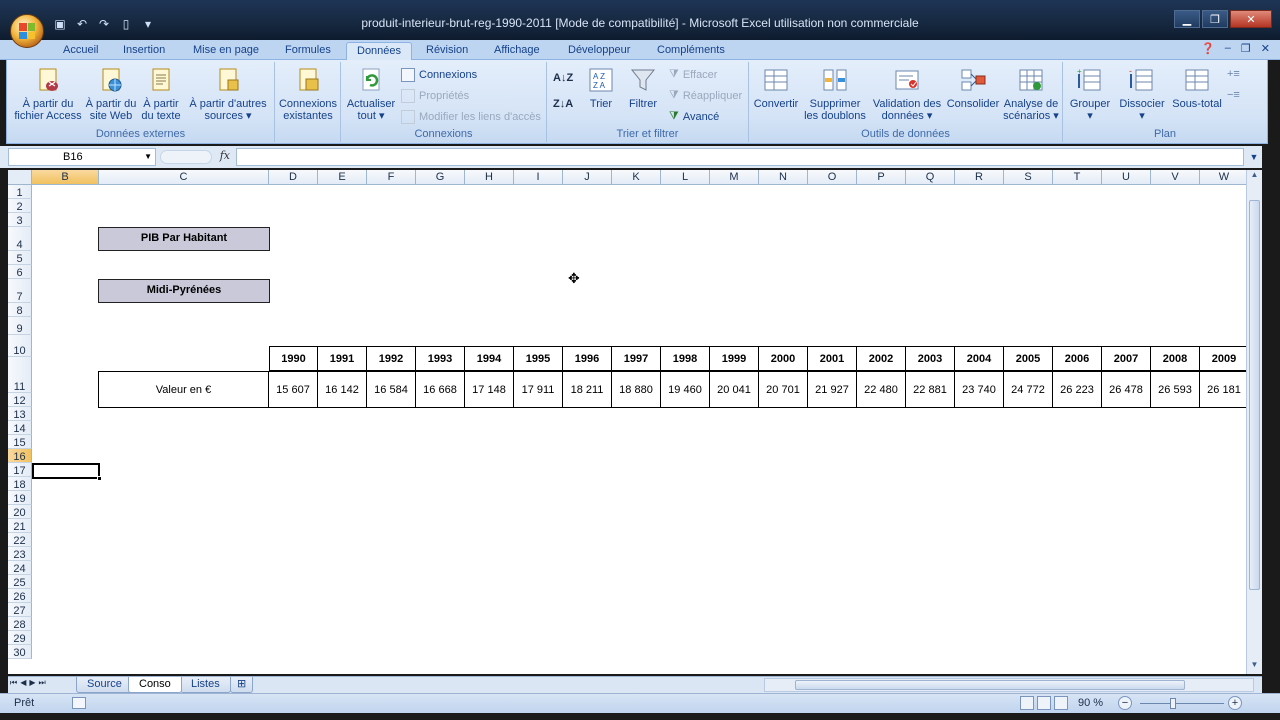 This screenshot has height=720, width=1280. What do you see at coordinates (930, 389) in the screenshot?
I see `value-cell: 22 881` at bounding box center [930, 389].